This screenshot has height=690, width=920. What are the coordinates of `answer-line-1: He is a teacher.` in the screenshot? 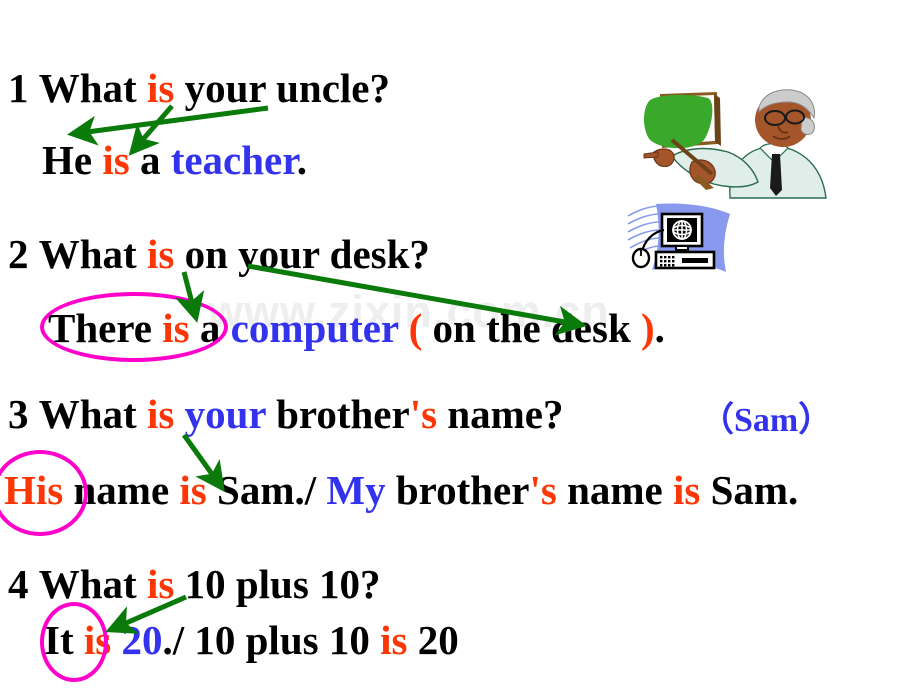 It's located at (174, 160).